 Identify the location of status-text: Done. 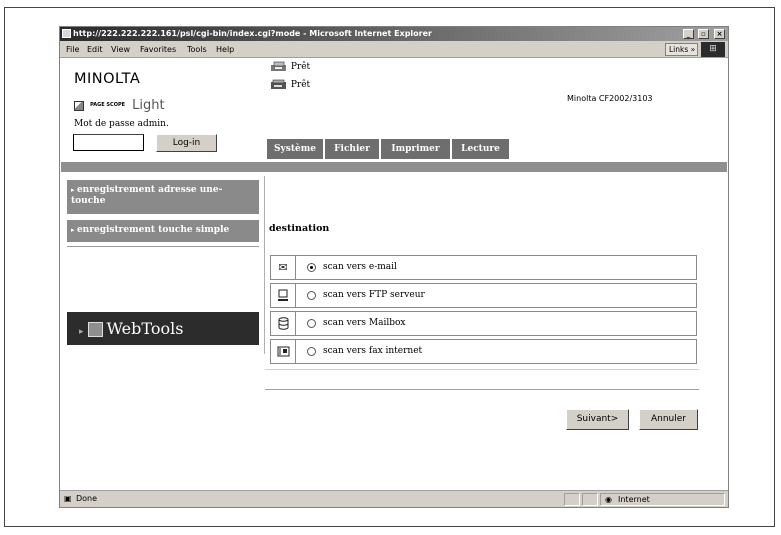
(87, 498).